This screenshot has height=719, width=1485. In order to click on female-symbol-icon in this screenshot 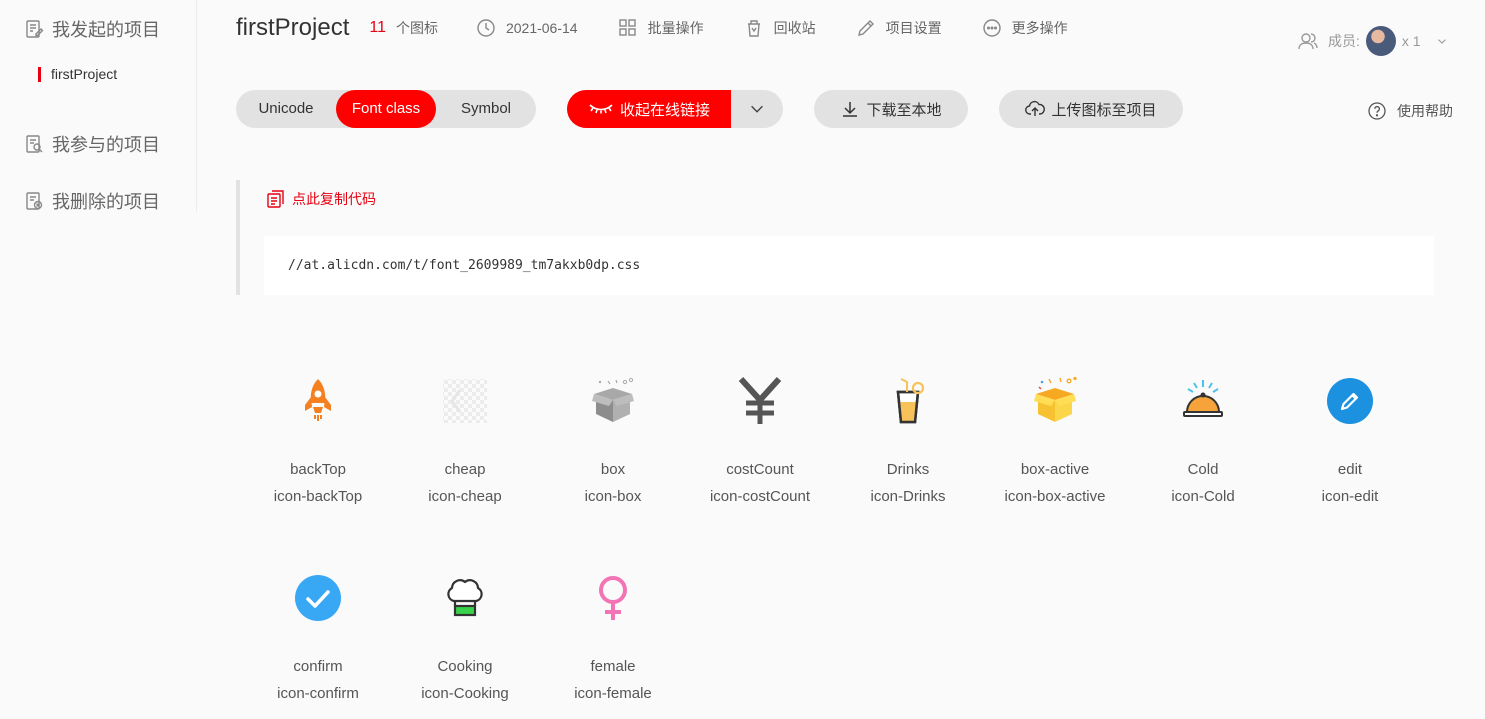, I will do `click(613, 598)`.